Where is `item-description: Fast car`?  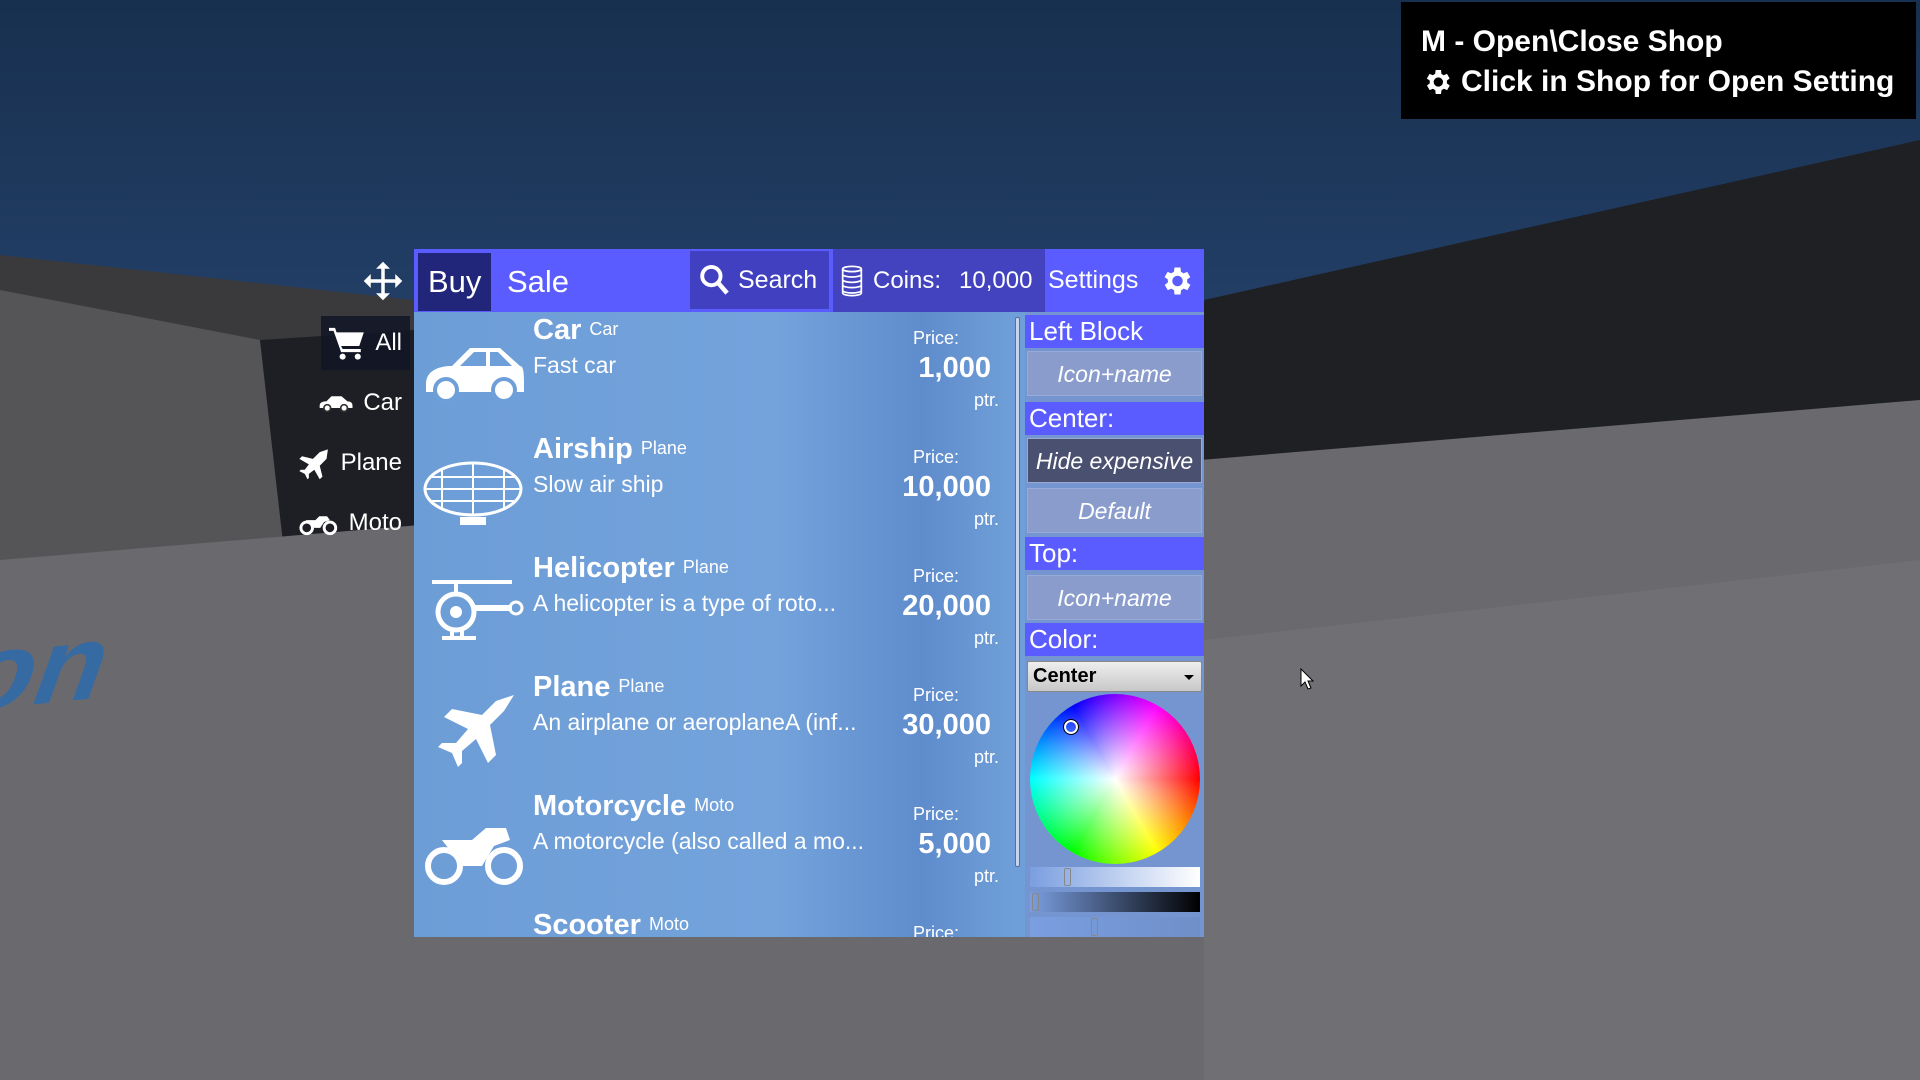 item-description: Fast car is located at coordinates (575, 365).